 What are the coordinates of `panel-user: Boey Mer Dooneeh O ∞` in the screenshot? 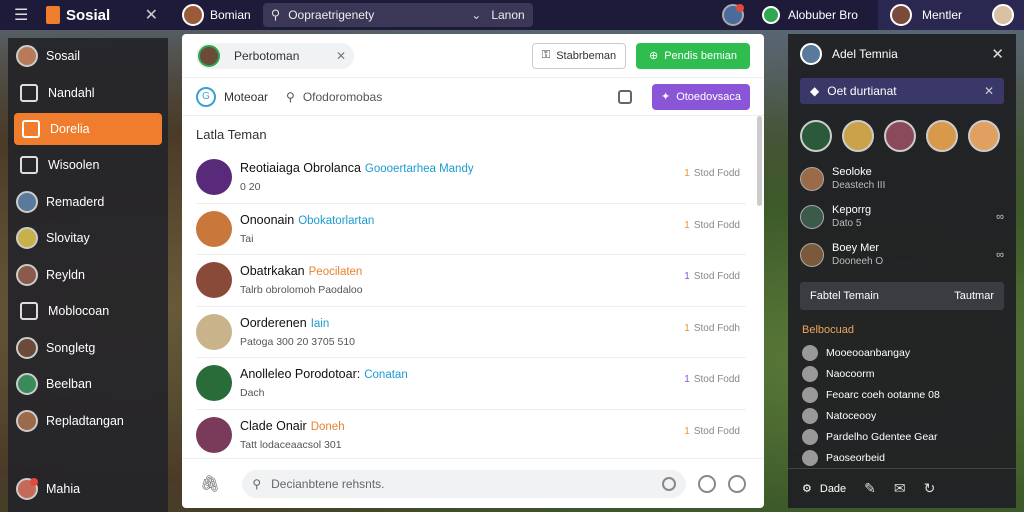 It's located at (902, 255).